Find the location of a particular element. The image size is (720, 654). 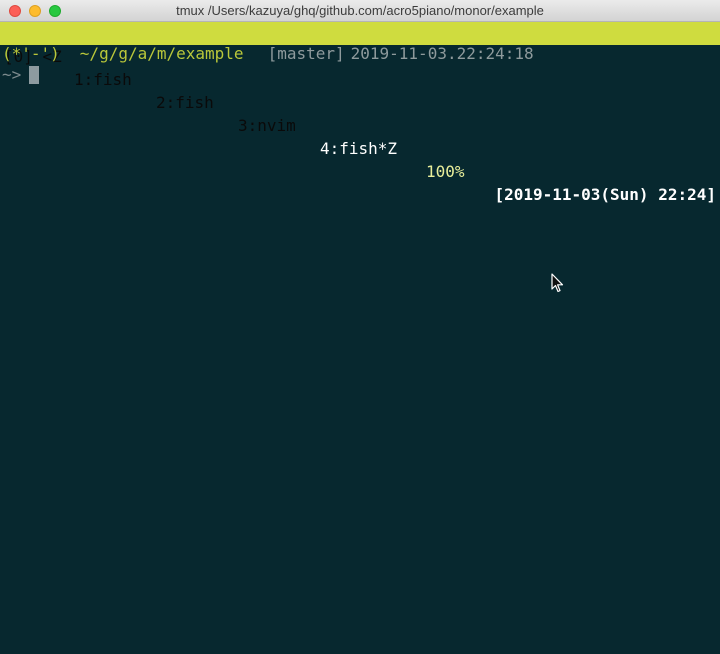

prompt-timestamp: 2019-11-03.22:24:18 is located at coordinates (442, 53).